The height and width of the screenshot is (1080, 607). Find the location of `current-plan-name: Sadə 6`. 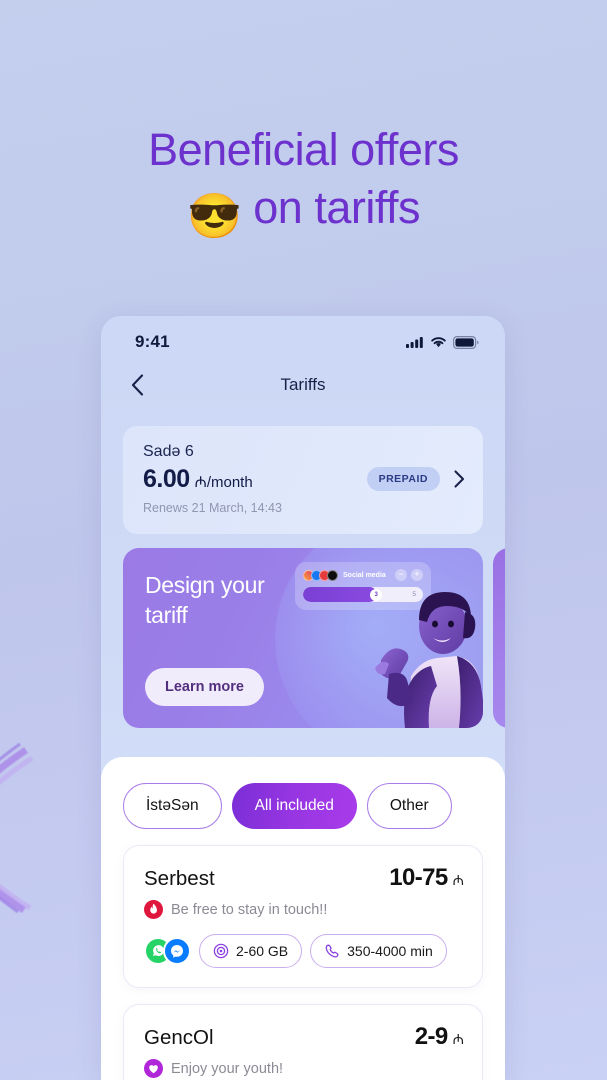

current-plan-name: Sadə 6 is located at coordinates (168, 451).